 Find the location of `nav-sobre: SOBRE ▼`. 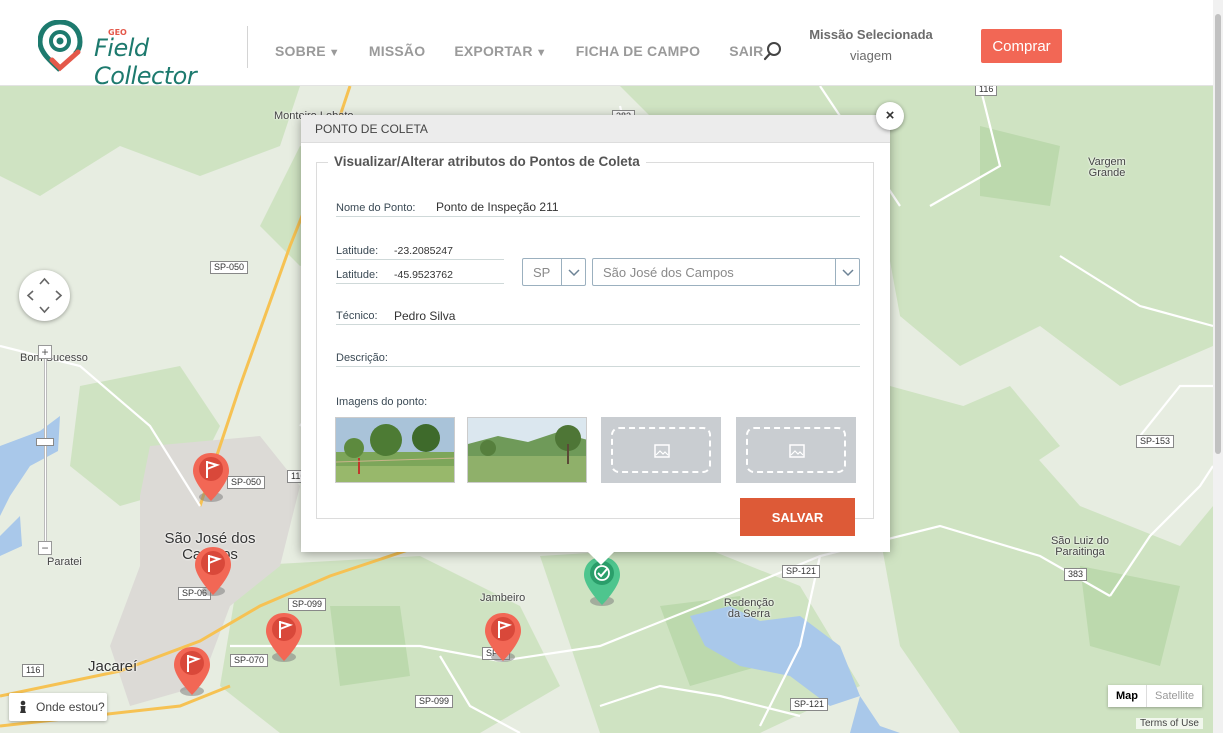

nav-sobre: SOBRE ▼ is located at coordinates (307, 51).